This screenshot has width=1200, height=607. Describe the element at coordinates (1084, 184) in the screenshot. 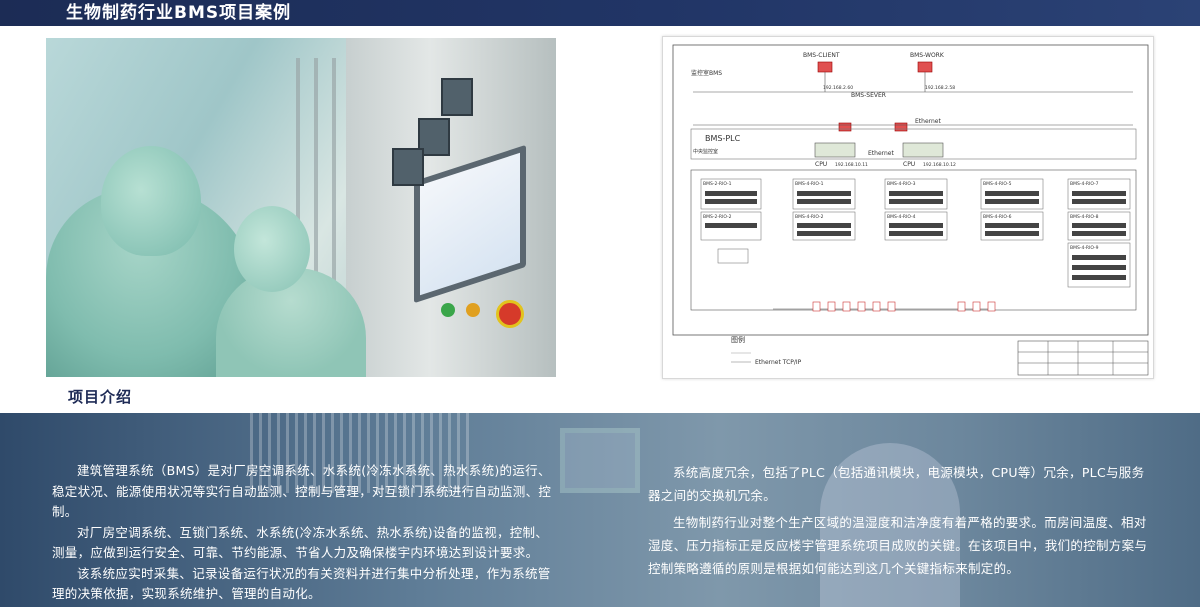

I see `rio-label: BMS-4-RIO-7` at that location.